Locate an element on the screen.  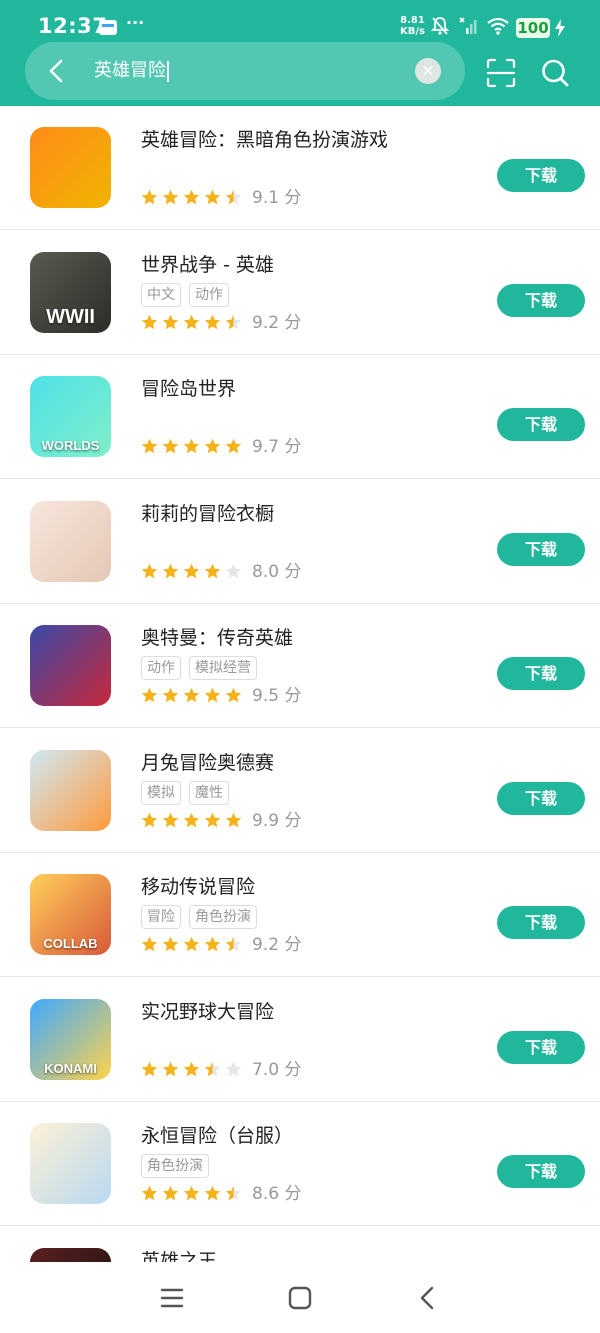
search-input: 英雄冒险 is located at coordinates (131, 71).